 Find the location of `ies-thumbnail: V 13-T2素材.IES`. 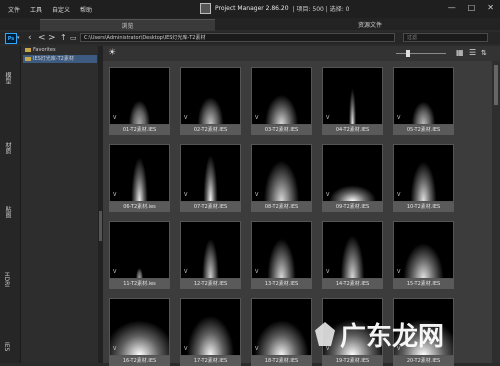

ies-thumbnail: V 13-T2素材.IES is located at coordinates (281, 255).